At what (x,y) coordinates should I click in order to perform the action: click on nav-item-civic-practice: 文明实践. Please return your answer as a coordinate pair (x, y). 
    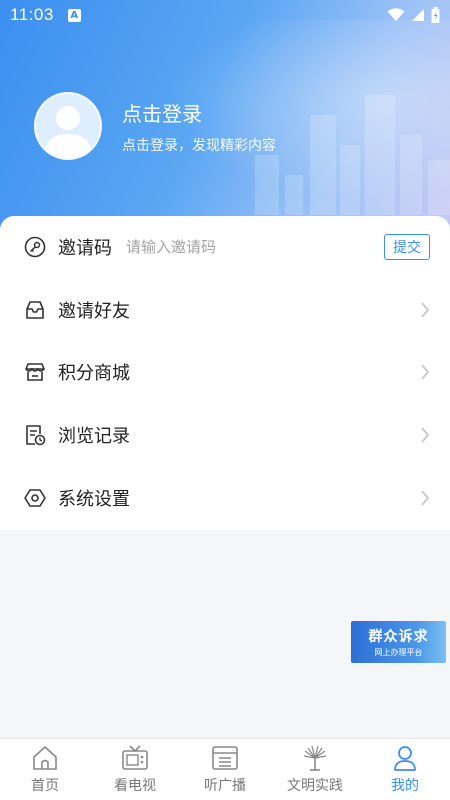
    Looking at the image, I should click on (315, 769).